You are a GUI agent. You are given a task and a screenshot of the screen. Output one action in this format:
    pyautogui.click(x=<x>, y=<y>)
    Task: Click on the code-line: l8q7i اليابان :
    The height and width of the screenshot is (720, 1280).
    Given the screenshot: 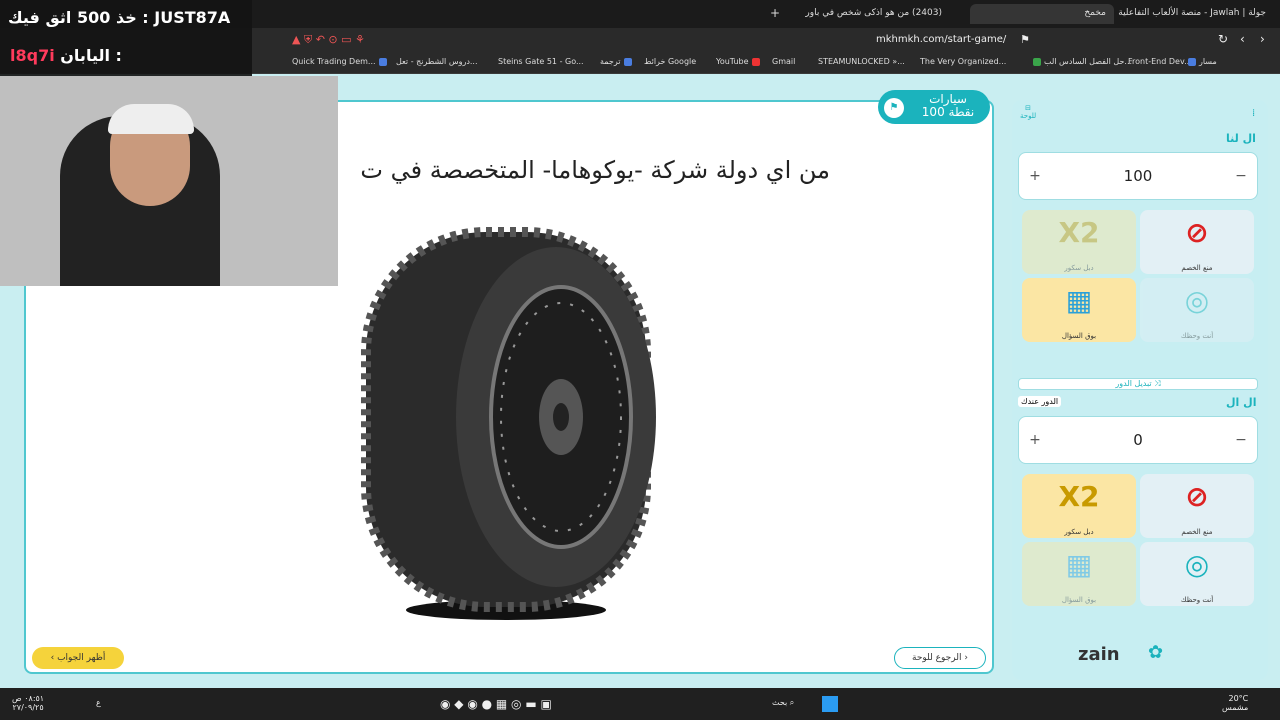 What is the action you would take?
    pyautogui.click(x=66, y=55)
    